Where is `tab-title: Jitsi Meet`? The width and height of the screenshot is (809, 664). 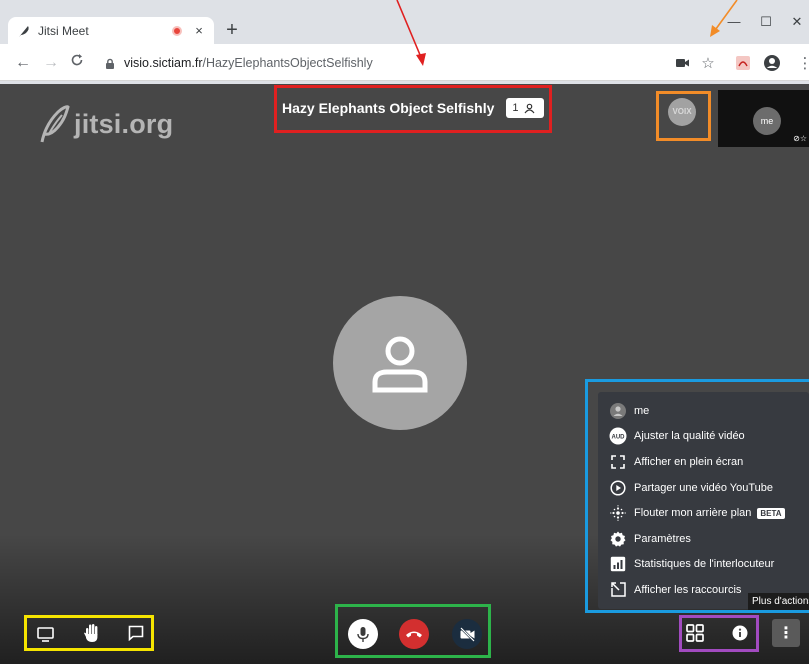 tab-title: Jitsi Meet is located at coordinates (63, 30).